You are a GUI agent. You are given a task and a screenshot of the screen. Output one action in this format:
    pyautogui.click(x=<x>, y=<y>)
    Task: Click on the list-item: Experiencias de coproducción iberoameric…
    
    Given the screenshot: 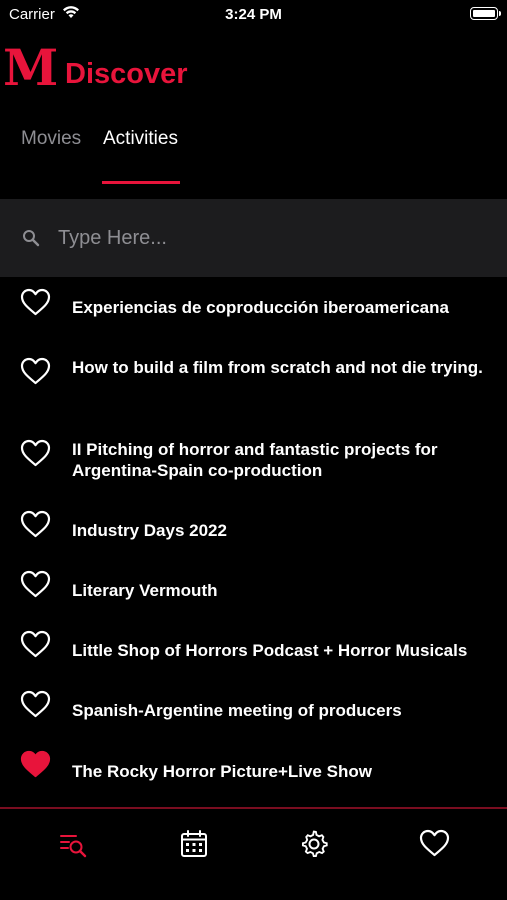 What is the action you would take?
    pyautogui.click(x=253, y=306)
    